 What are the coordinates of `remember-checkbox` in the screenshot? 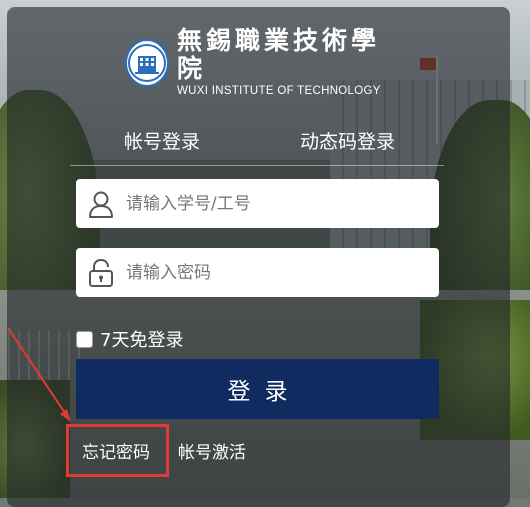 It's located at (84, 339).